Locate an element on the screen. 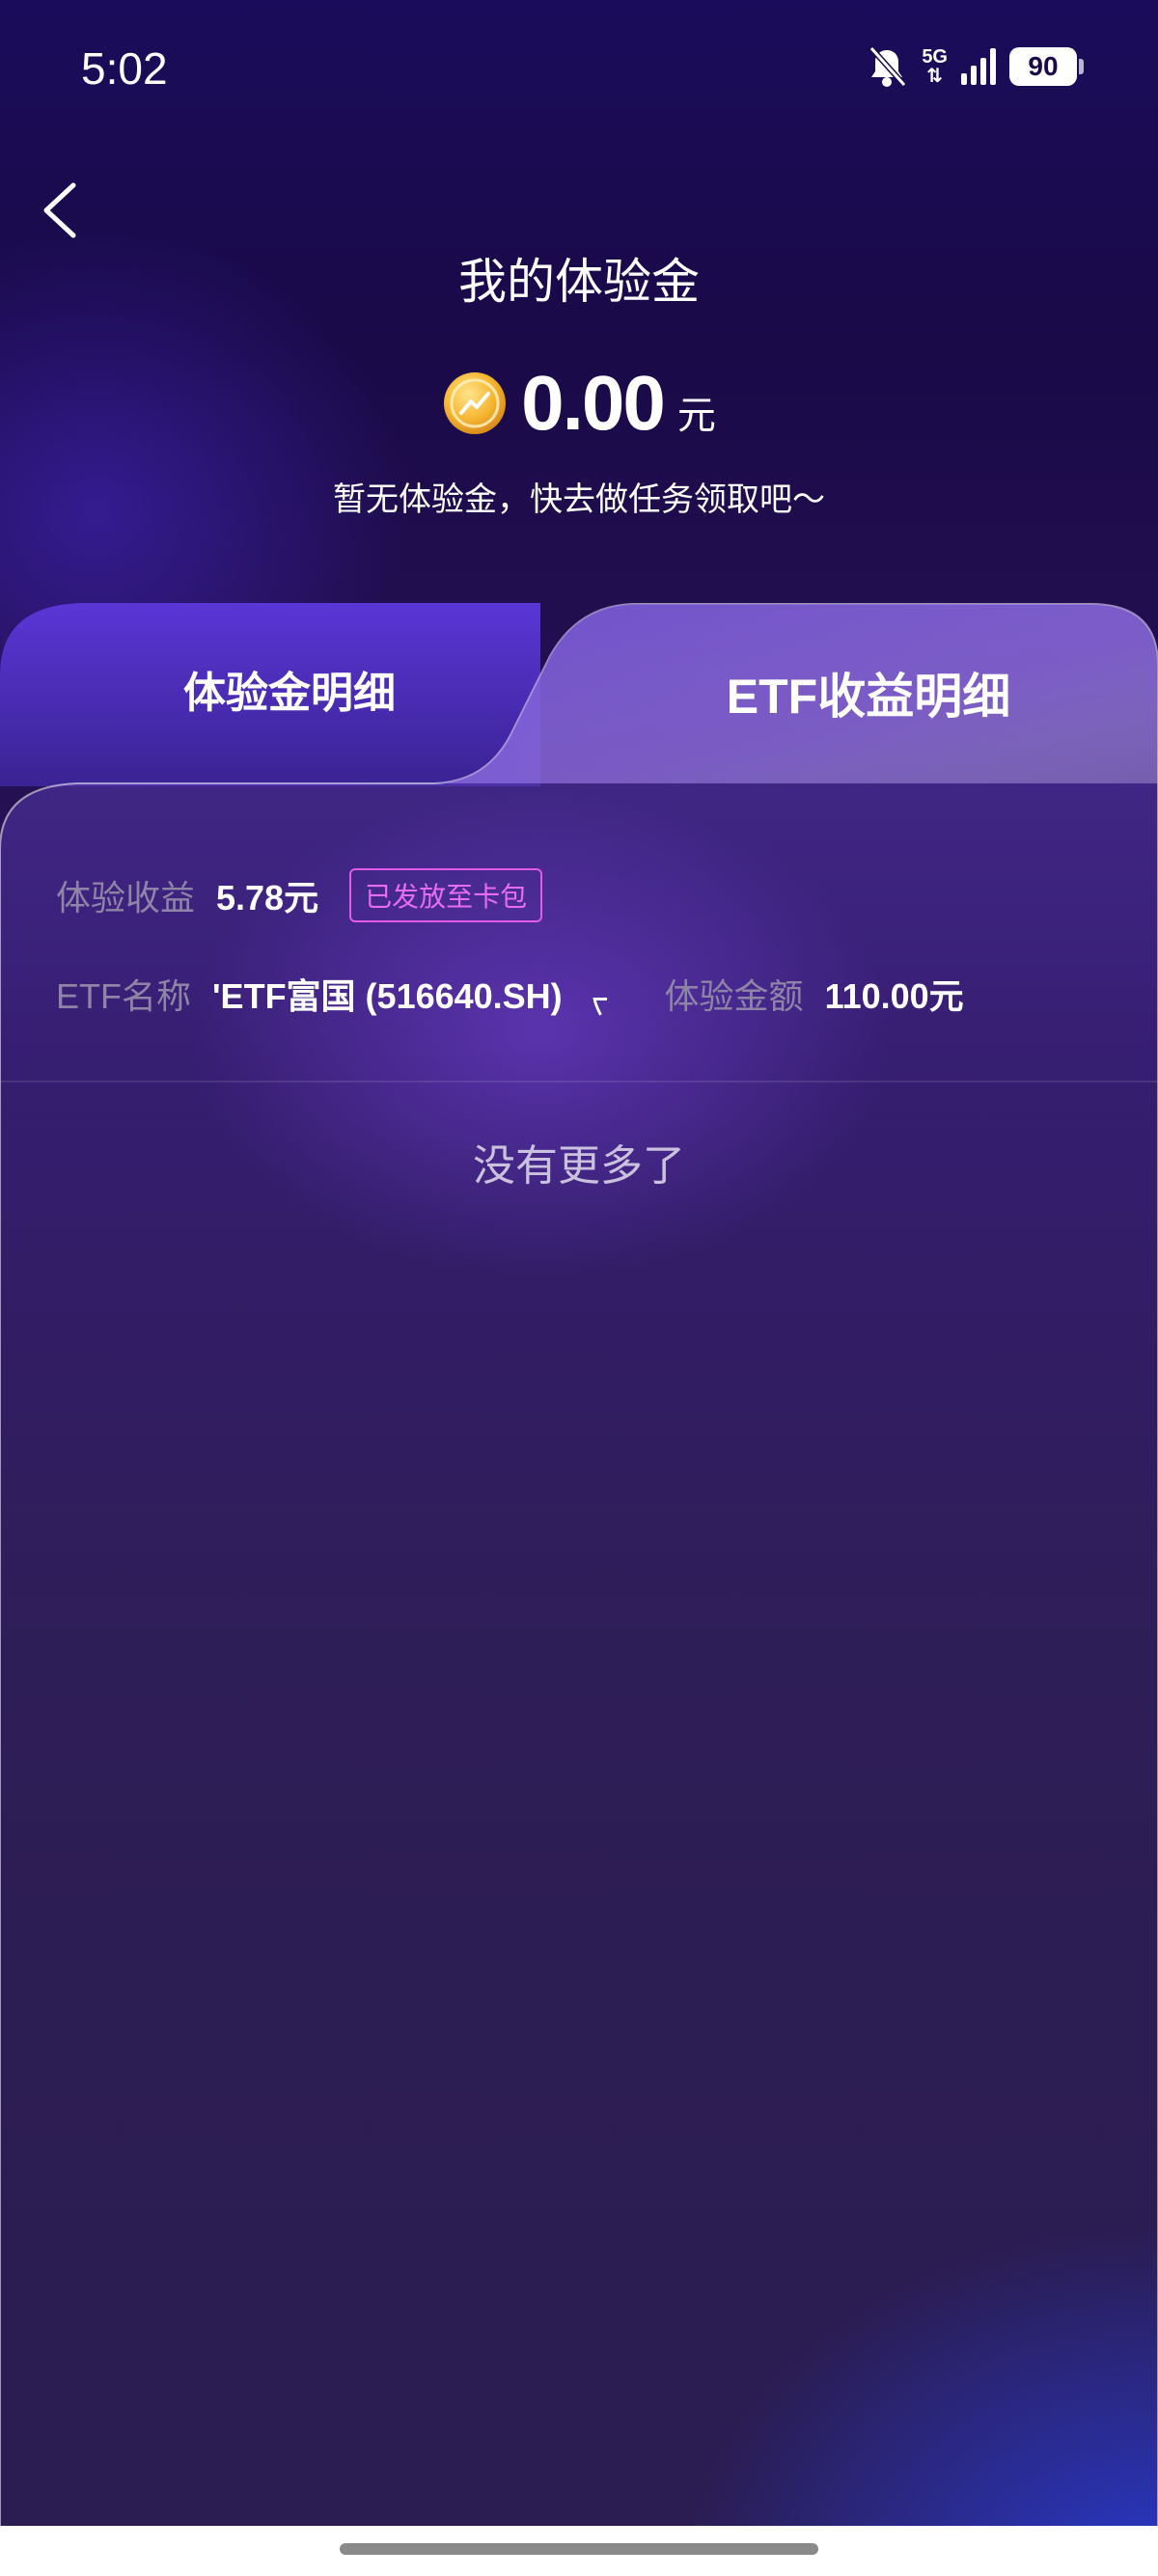  network-indicator: 5G ⇅ is located at coordinates (935, 66).